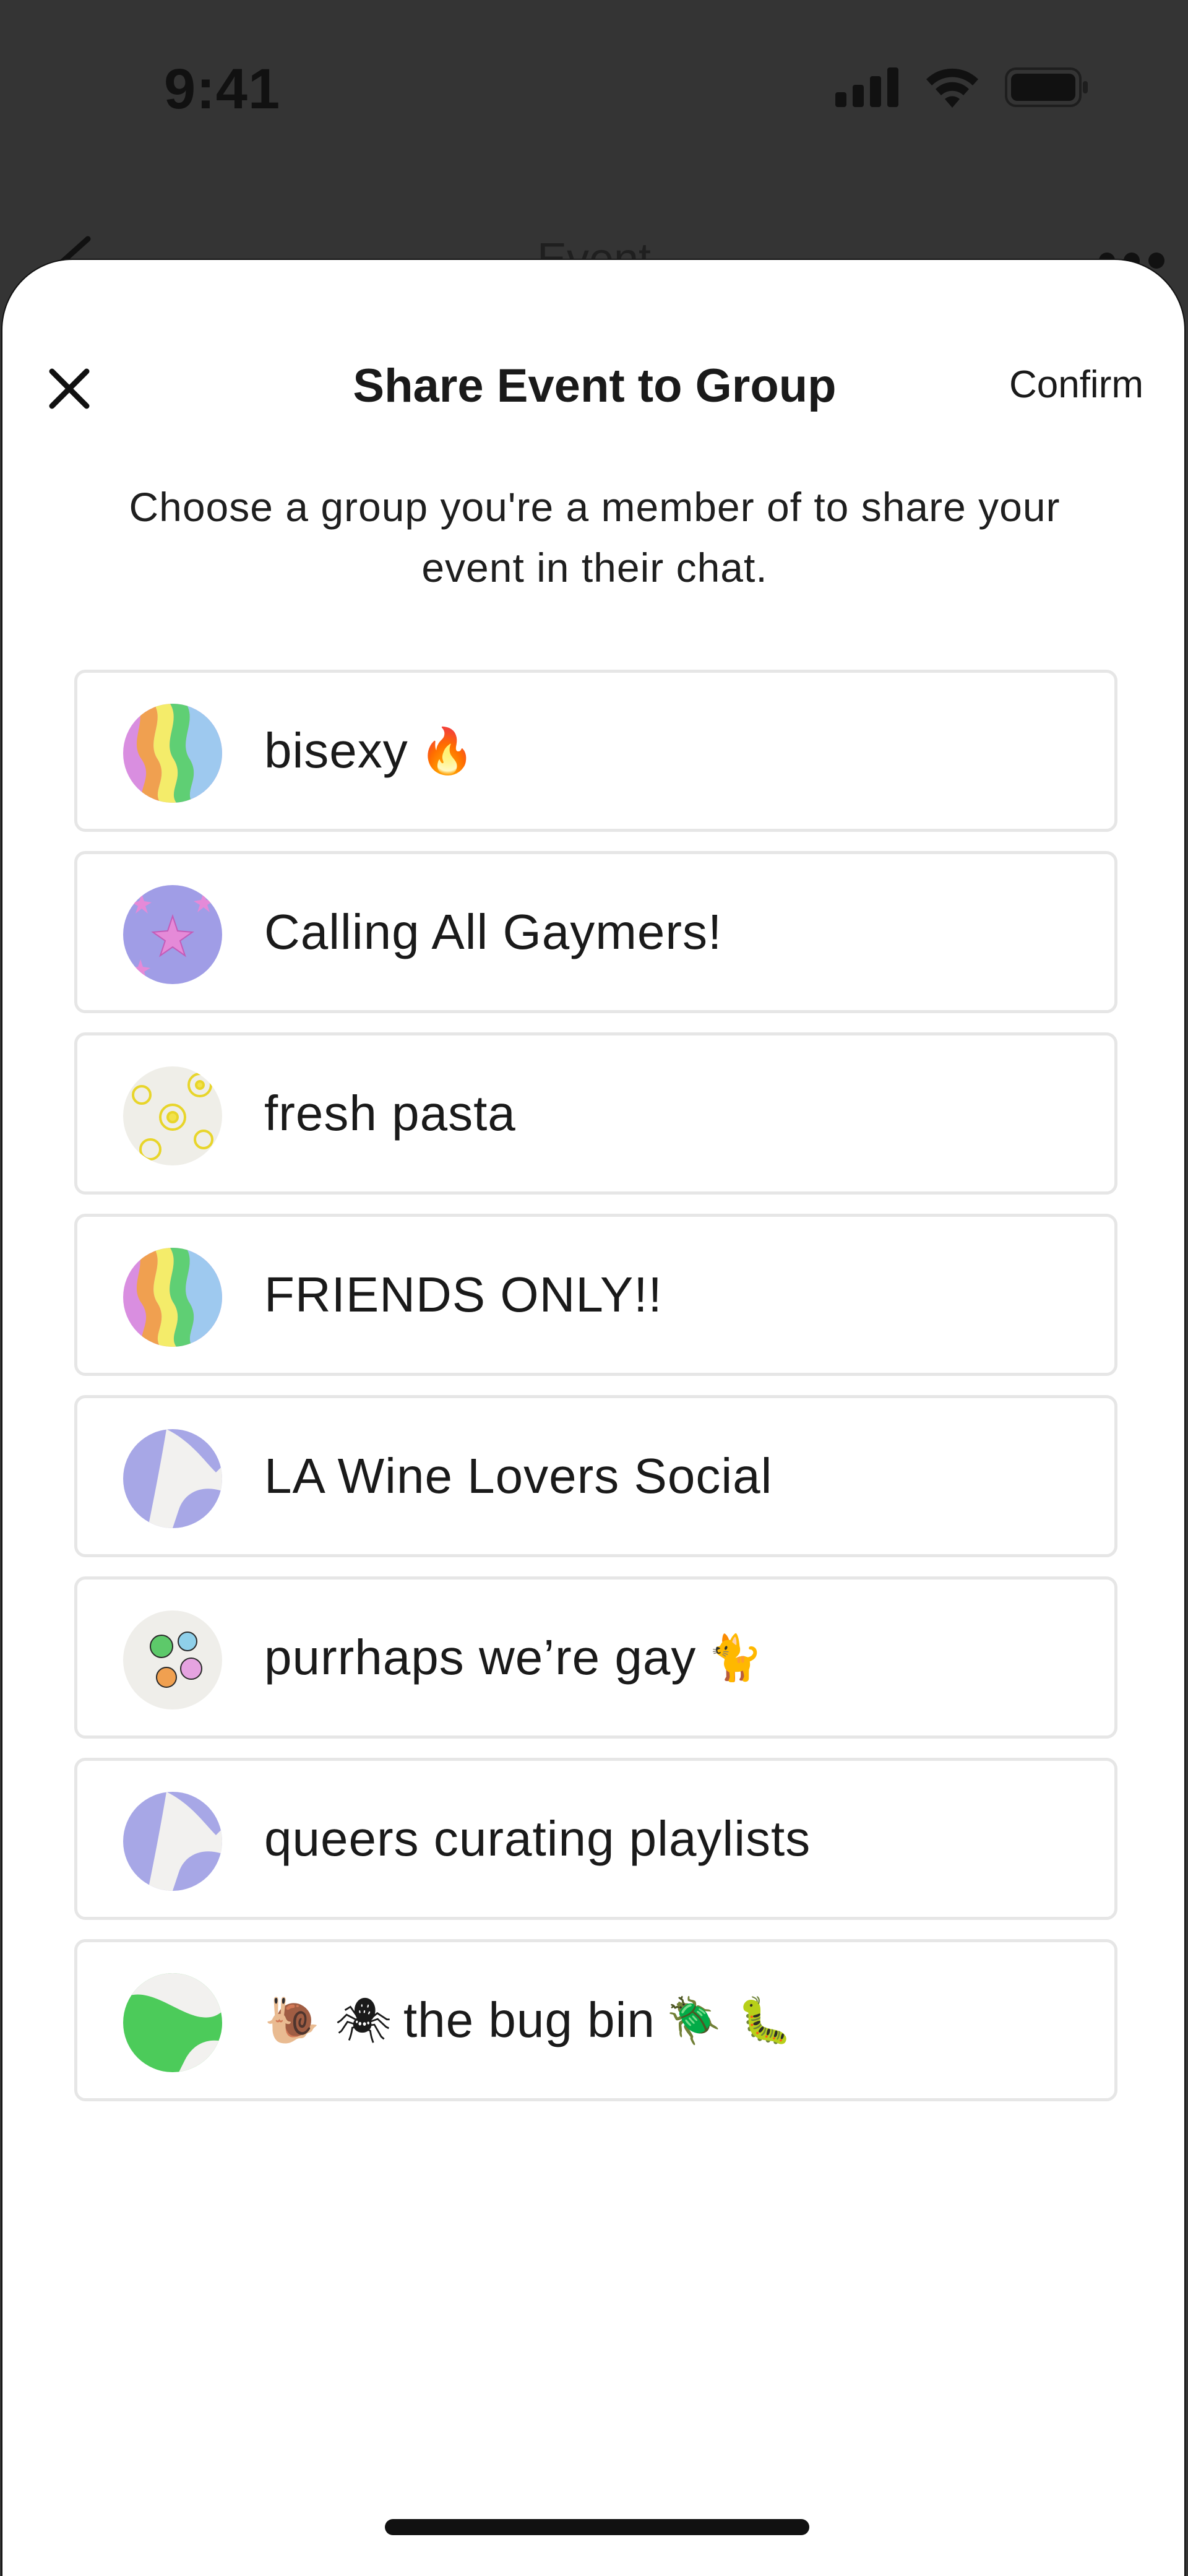  What do you see at coordinates (735, 1657) in the screenshot?
I see `cat-emoji-icon: 🐈` at bounding box center [735, 1657].